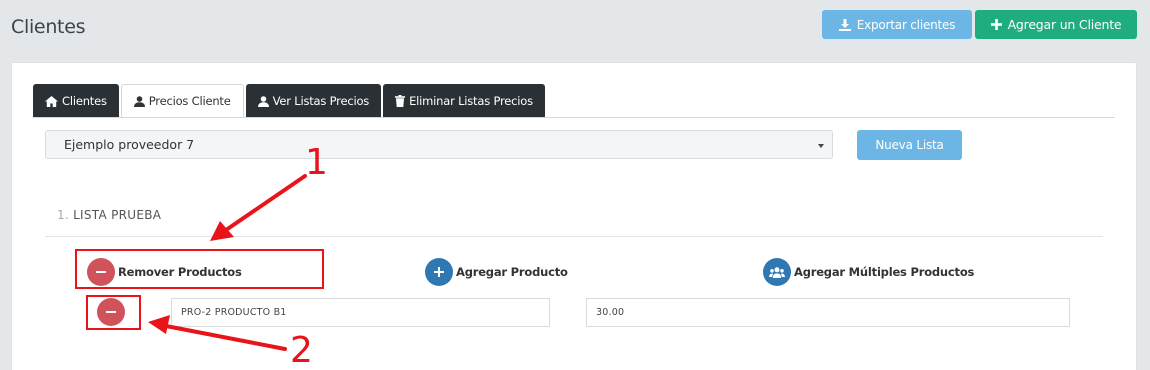 The image size is (1150, 370). Describe the element at coordinates (225, 337) in the screenshot. I see `arrow-2-line` at that location.